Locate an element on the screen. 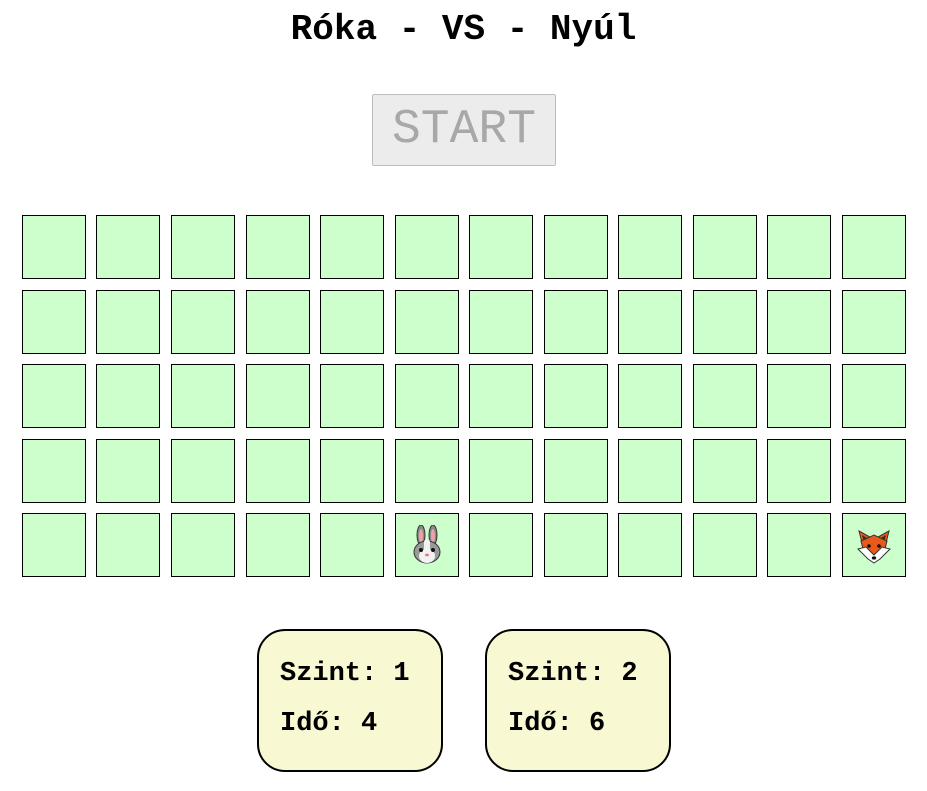 This screenshot has width=927, height=791. time-stat: Idő: 4 is located at coordinates (328, 724).